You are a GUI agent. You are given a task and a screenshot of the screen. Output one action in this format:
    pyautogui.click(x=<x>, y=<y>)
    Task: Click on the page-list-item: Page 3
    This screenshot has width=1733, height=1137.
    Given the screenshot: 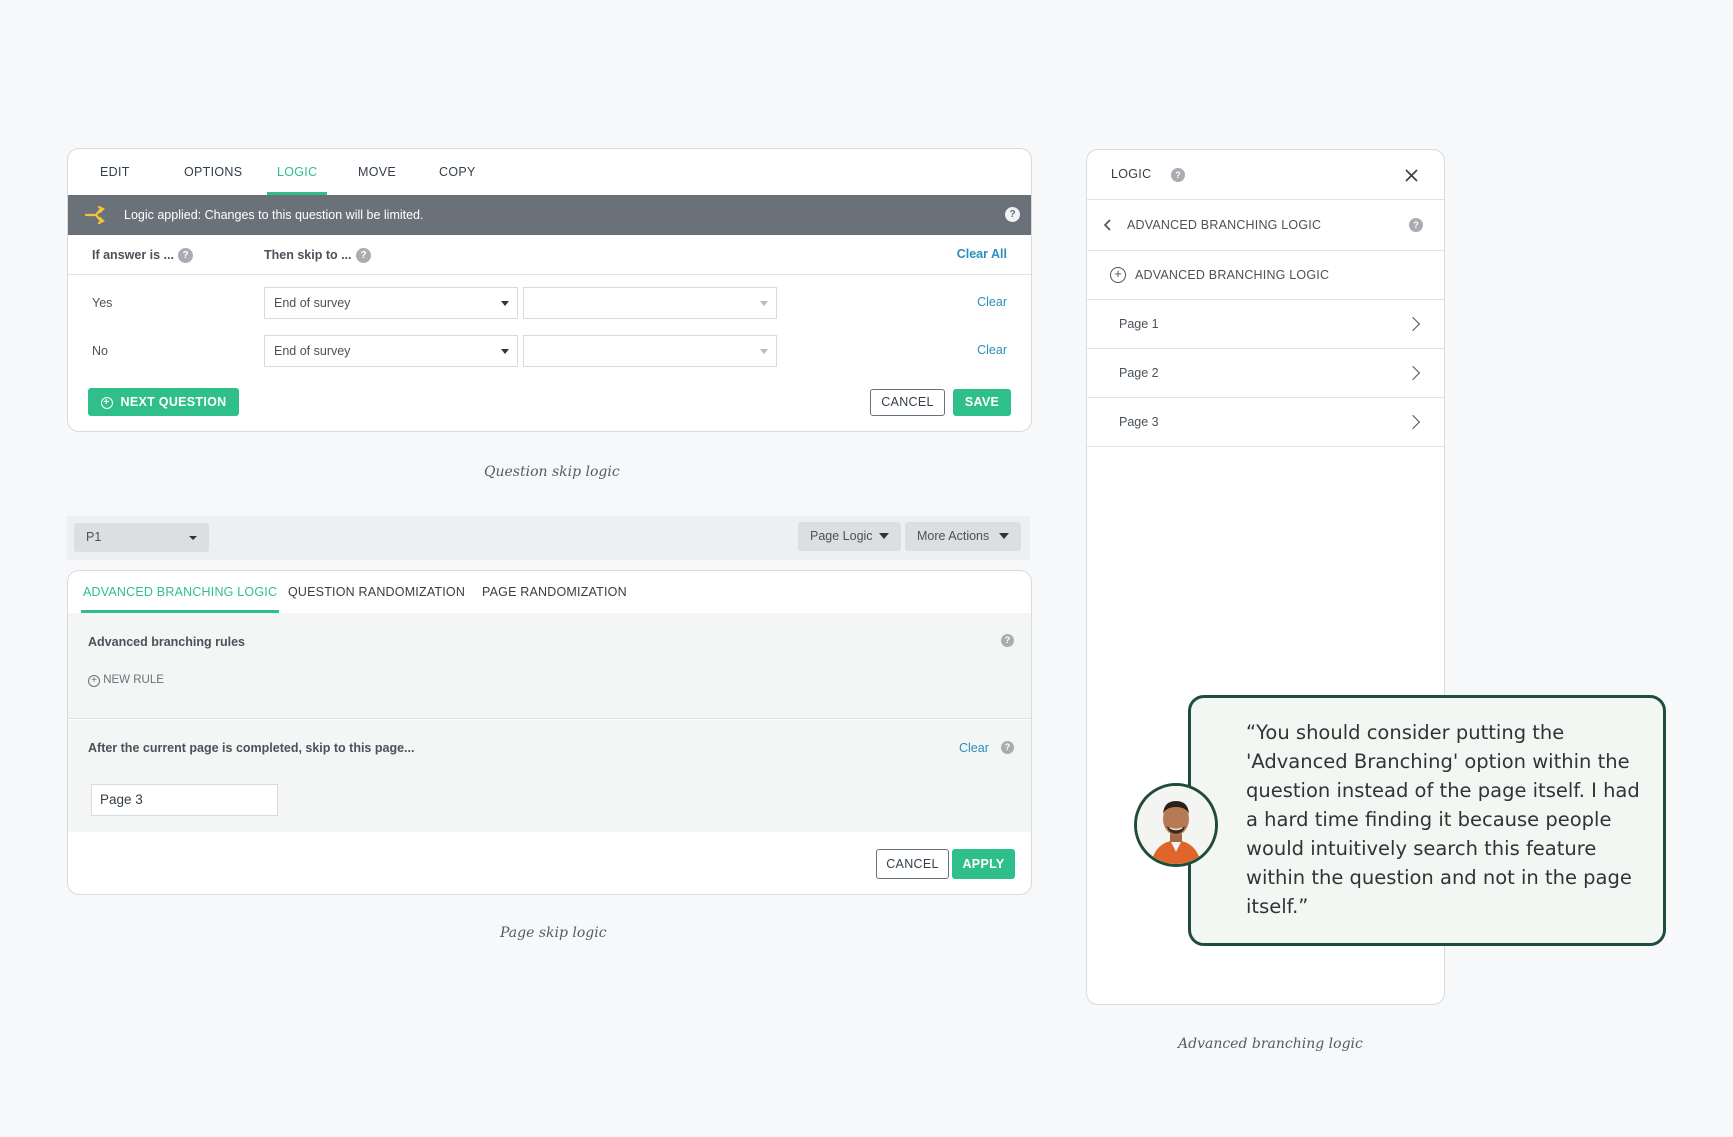 What is the action you would take?
    pyautogui.click(x=1265, y=422)
    